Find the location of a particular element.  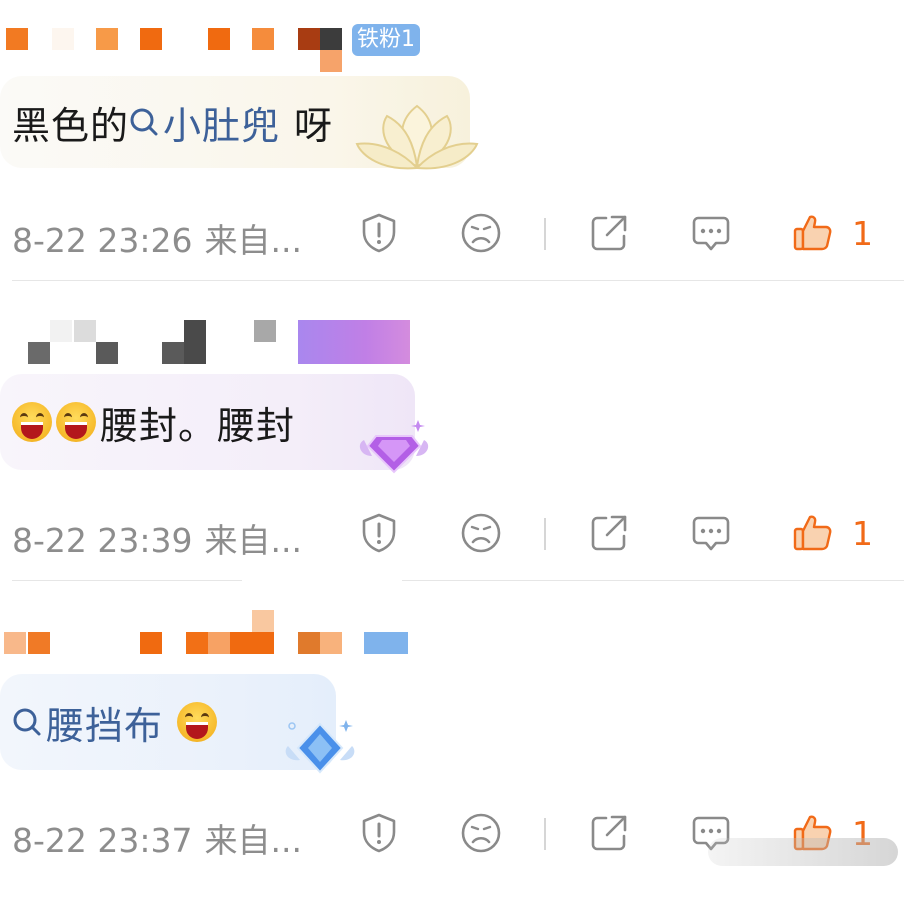

purple-diamond-badge-icon is located at coordinates (394, 447).